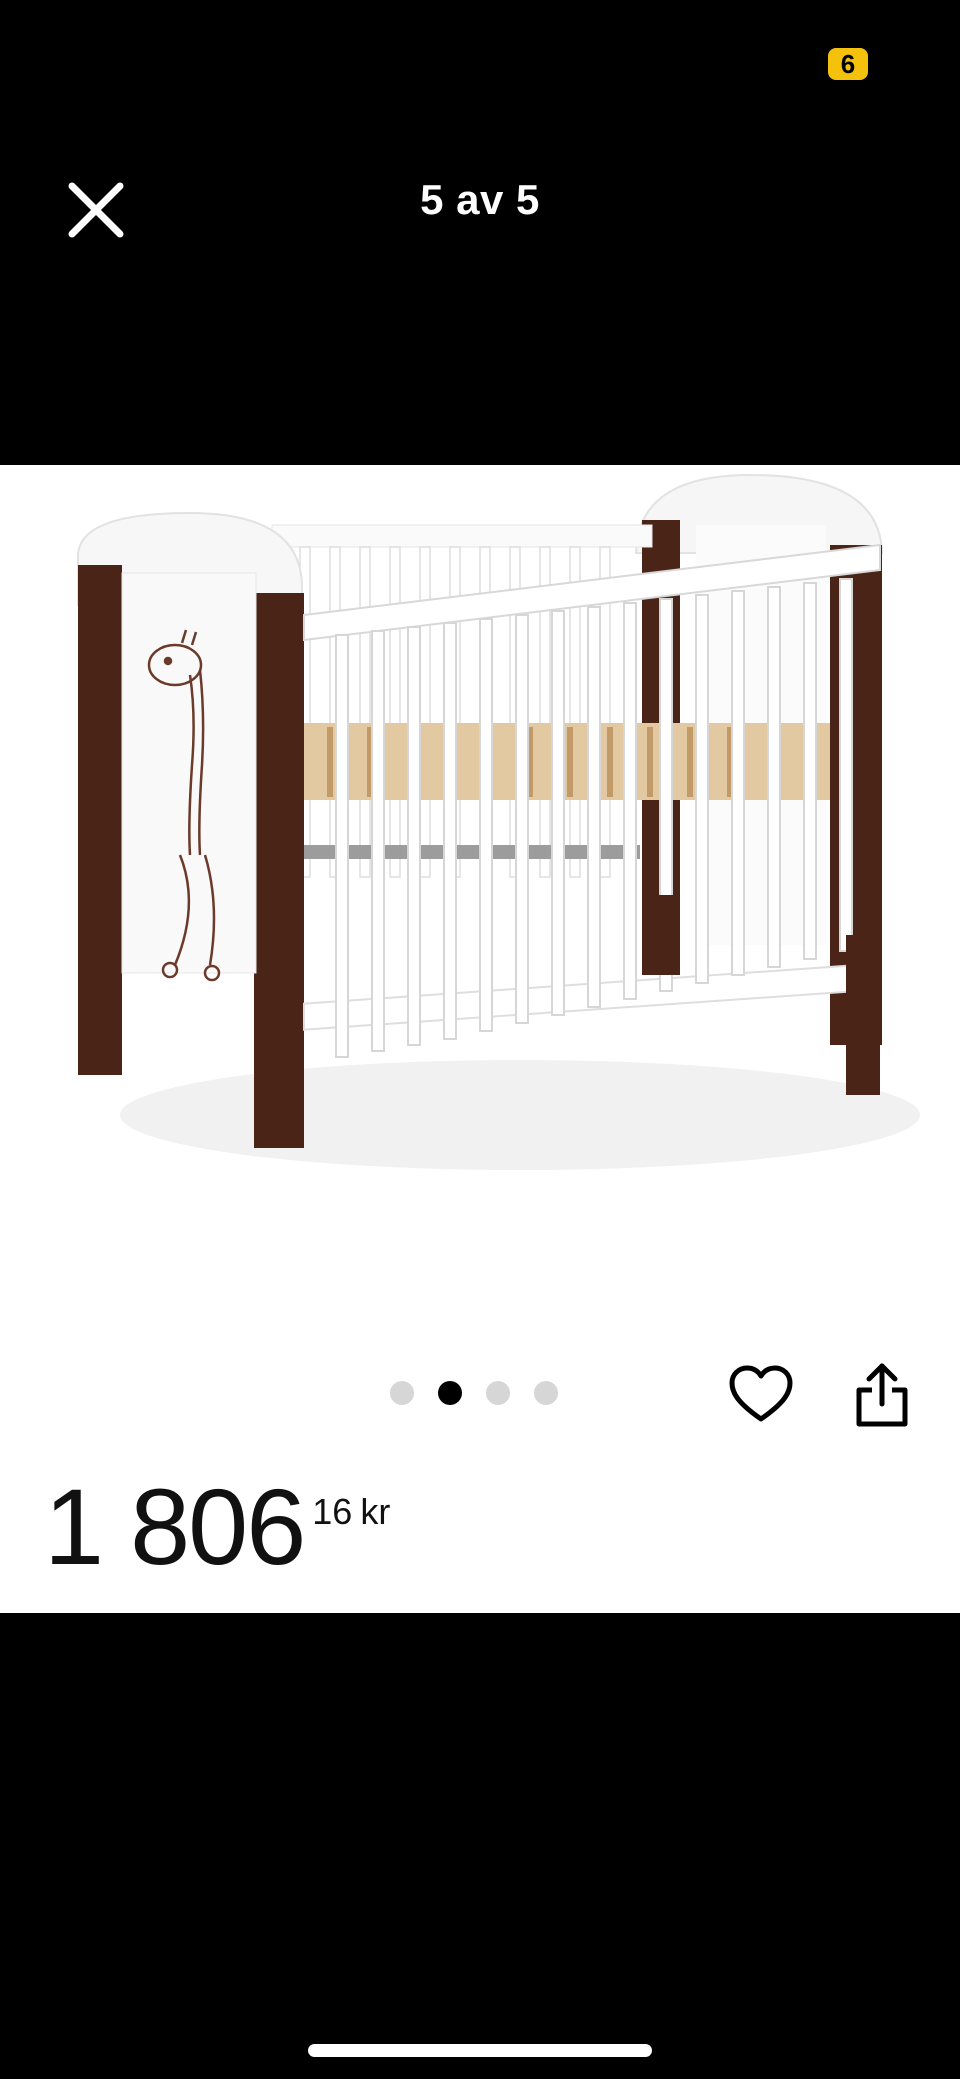 The width and height of the screenshot is (960, 2079). I want to click on product-price: 1 806 16 kr, so click(217, 1527).